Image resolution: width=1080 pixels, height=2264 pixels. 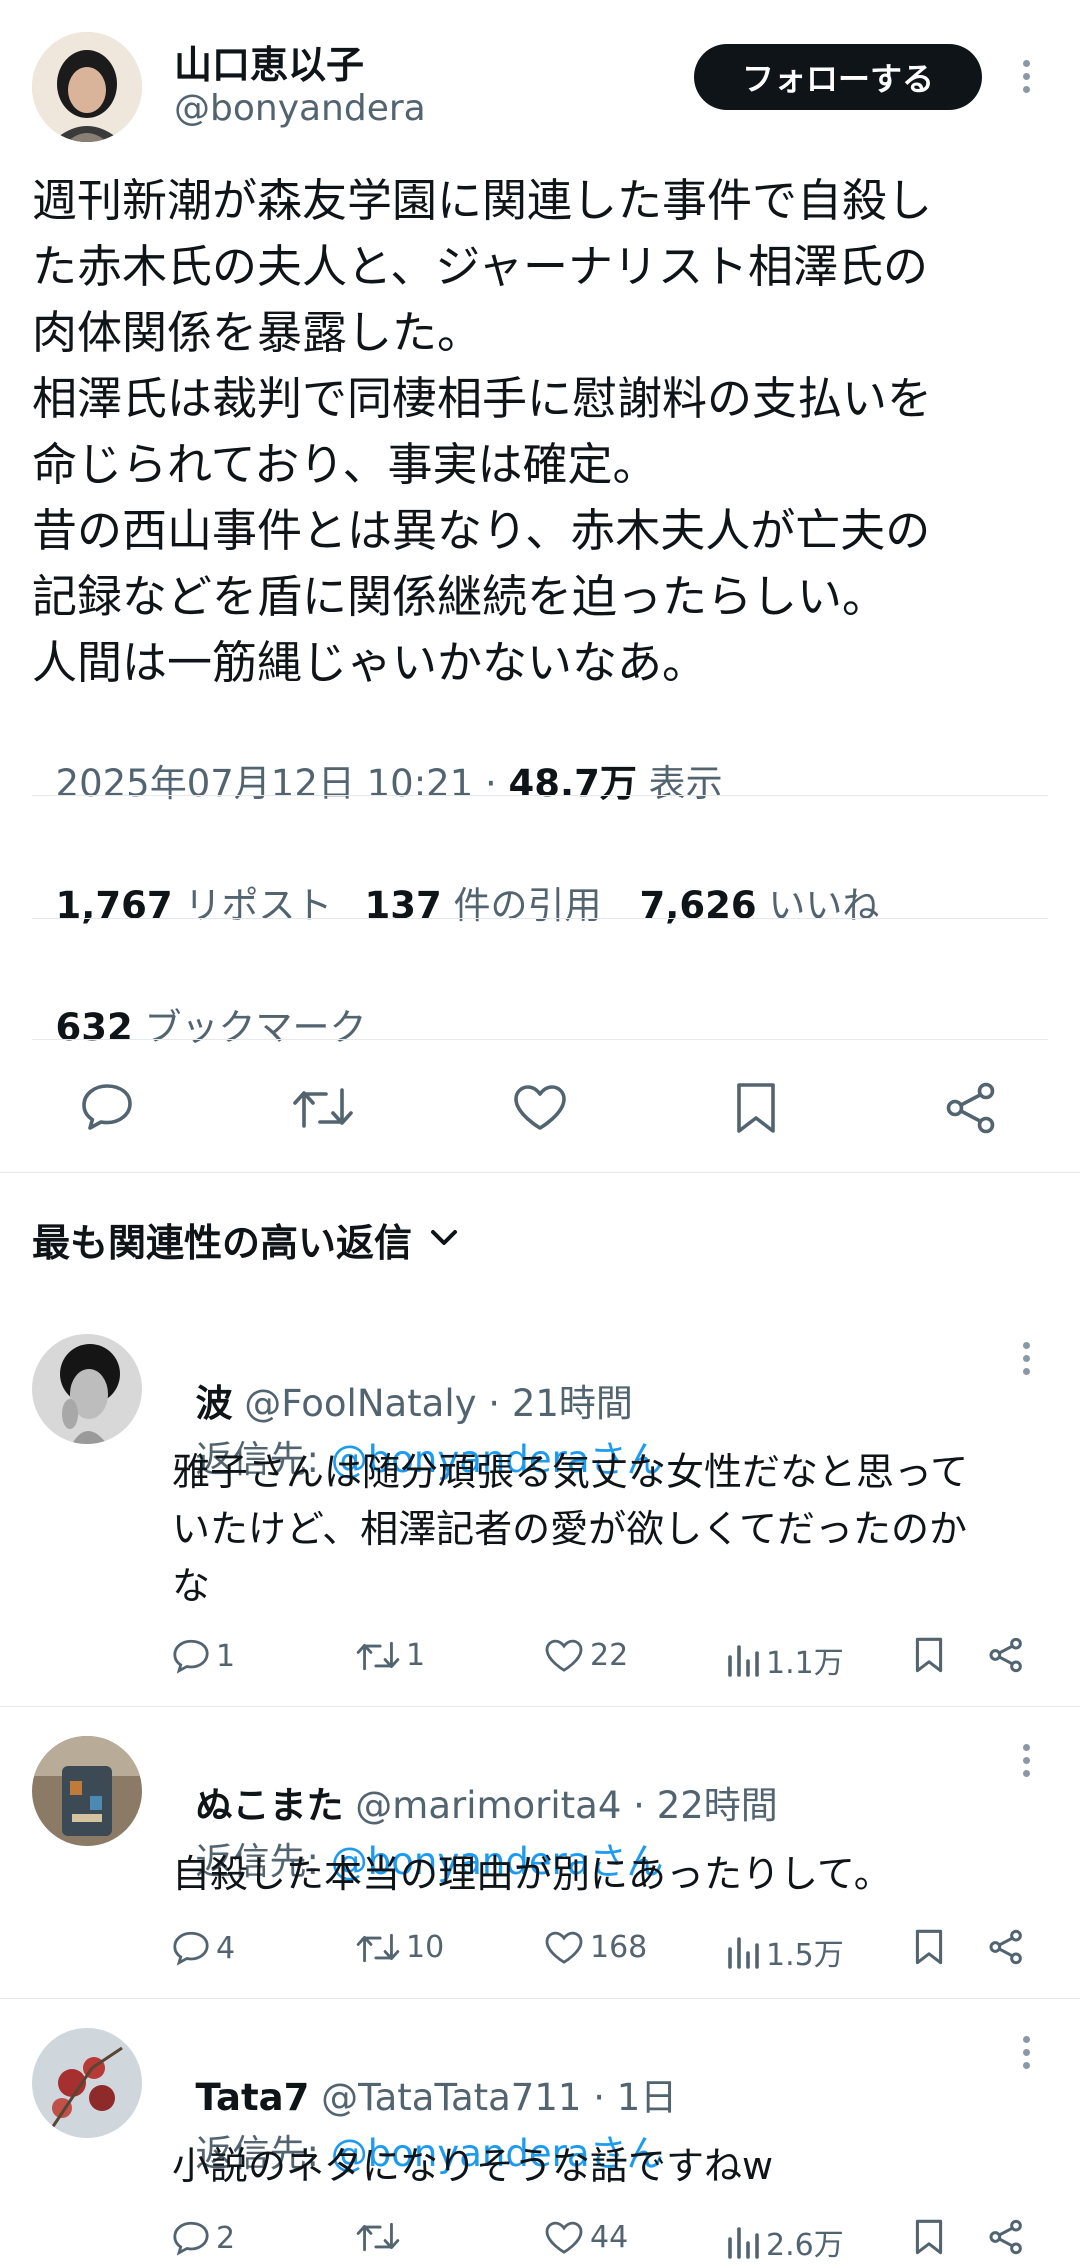 I want to click on reply-views-count: 2.6万, so click(x=805, y=2245).